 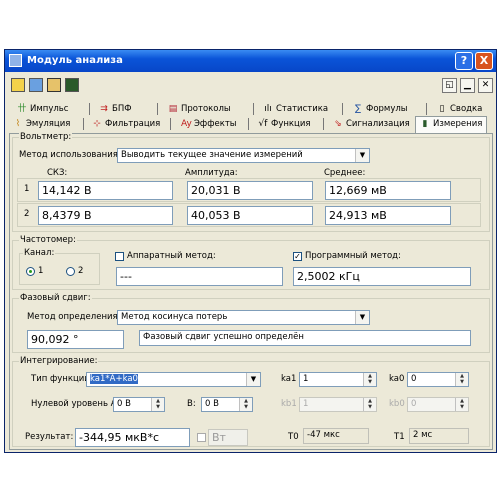 What do you see at coordinates (289, 379) in the screenshot?
I see `ka1-label: ka1` at bounding box center [289, 379].